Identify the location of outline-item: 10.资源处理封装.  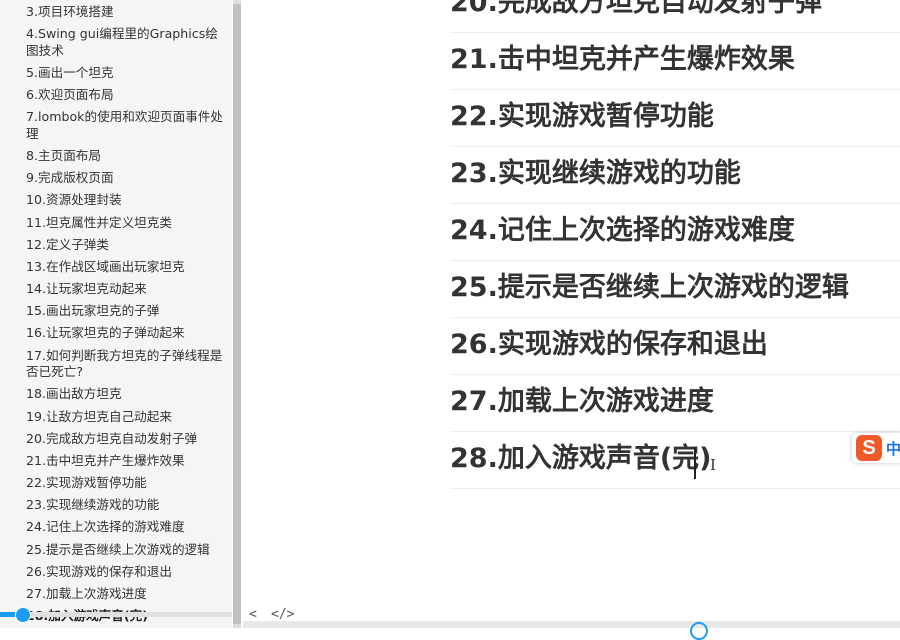
(116, 200).